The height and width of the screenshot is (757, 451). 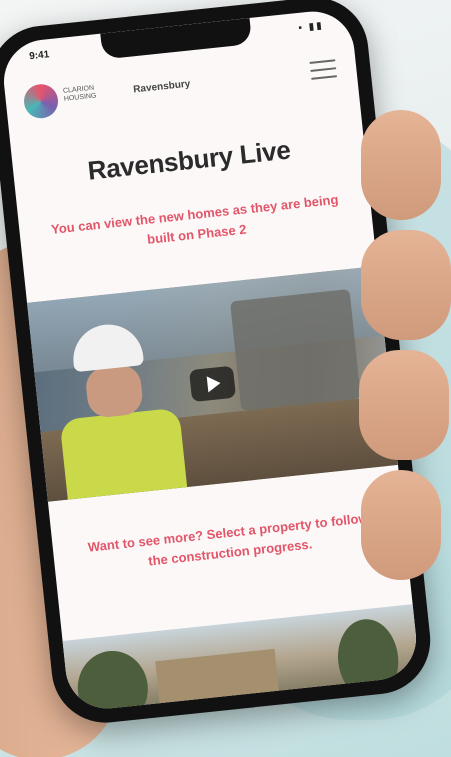 What do you see at coordinates (124, 454) in the screenshot?
I see `video-worker-vest` at bounding box center [124, 454].